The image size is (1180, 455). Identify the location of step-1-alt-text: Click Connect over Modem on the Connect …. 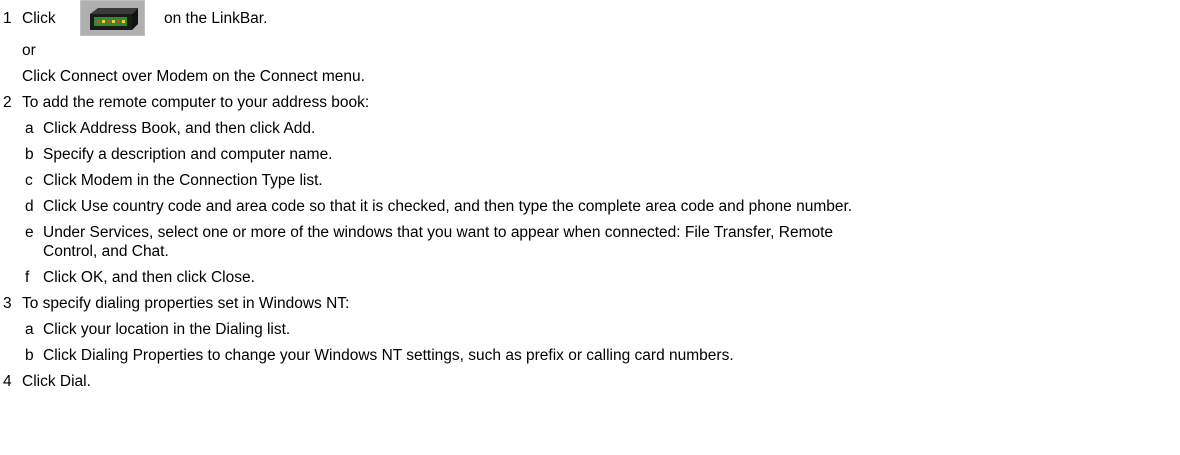
(193, 76).